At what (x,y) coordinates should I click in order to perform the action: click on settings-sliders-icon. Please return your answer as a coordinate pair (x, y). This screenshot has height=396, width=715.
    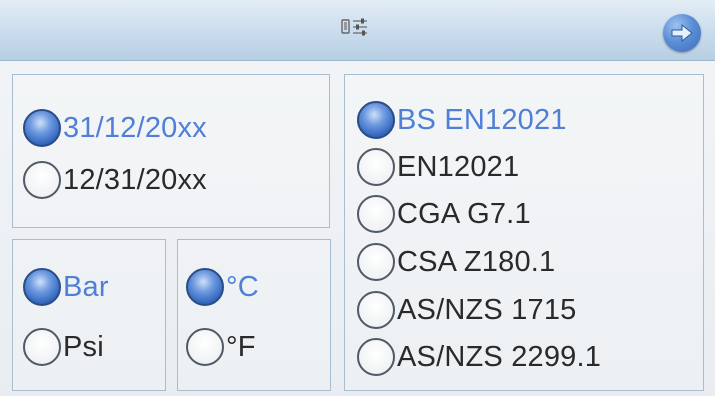
    Looking at the image, I should click on (355, 28).